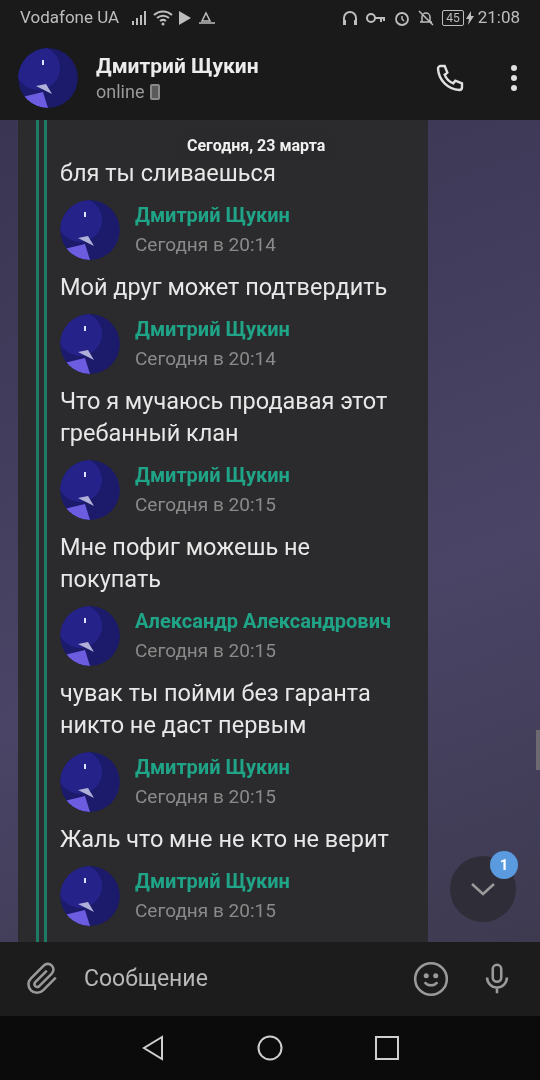 Image resolution: width=540 pixels, height=1080 pixels. I want to click on battery-indicator: 45, so click(453, 18).